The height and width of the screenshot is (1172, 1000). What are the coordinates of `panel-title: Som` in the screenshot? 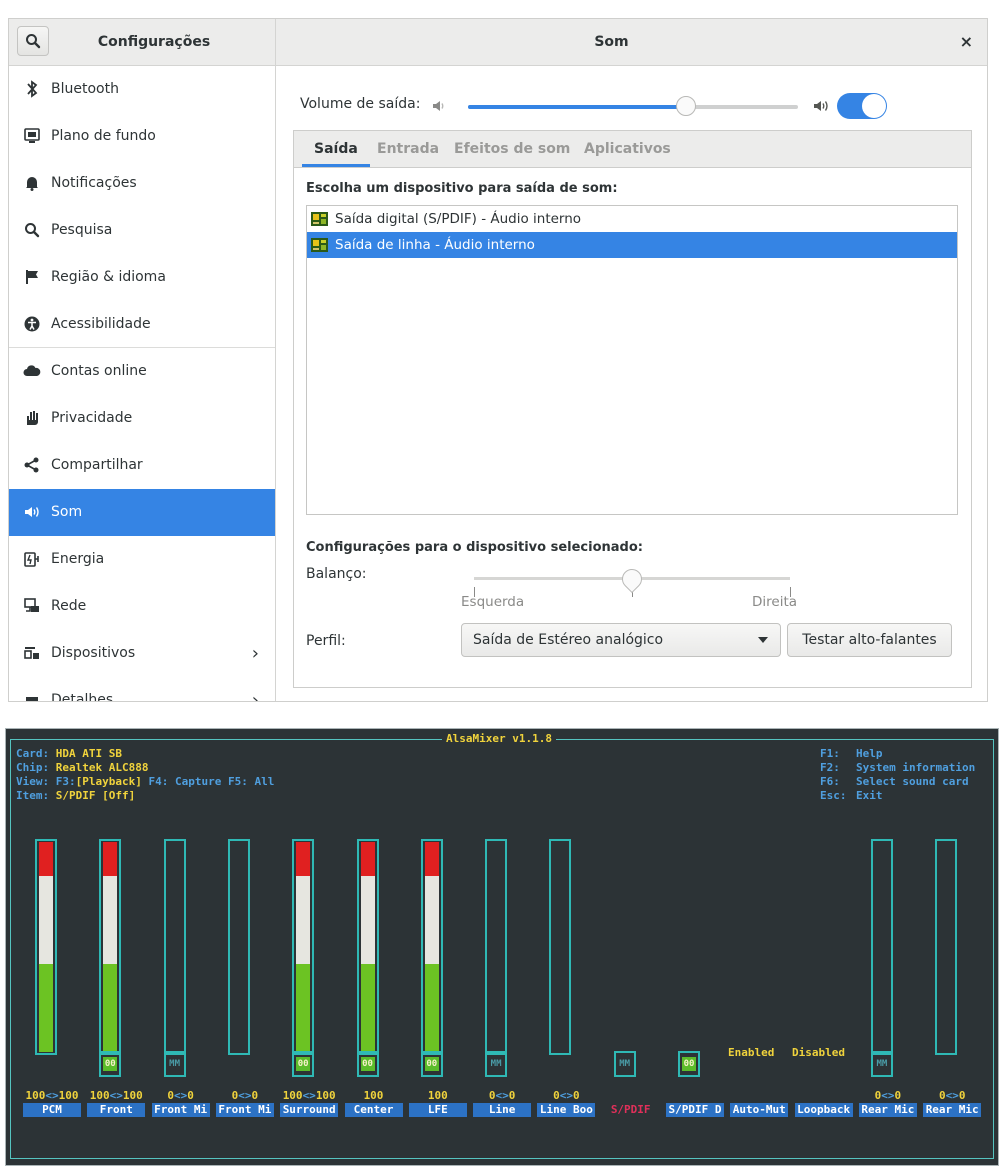 It's located at (611, 42).